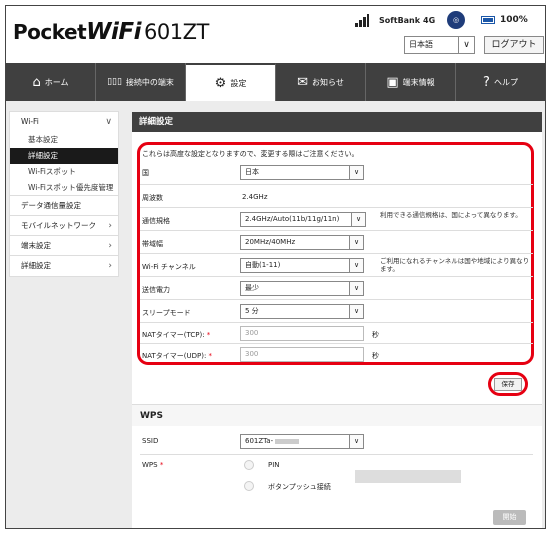 This screenshot has width=552, height=535. I want to click on channel-select: 自動(1-11) ∨, so click(302, 265).